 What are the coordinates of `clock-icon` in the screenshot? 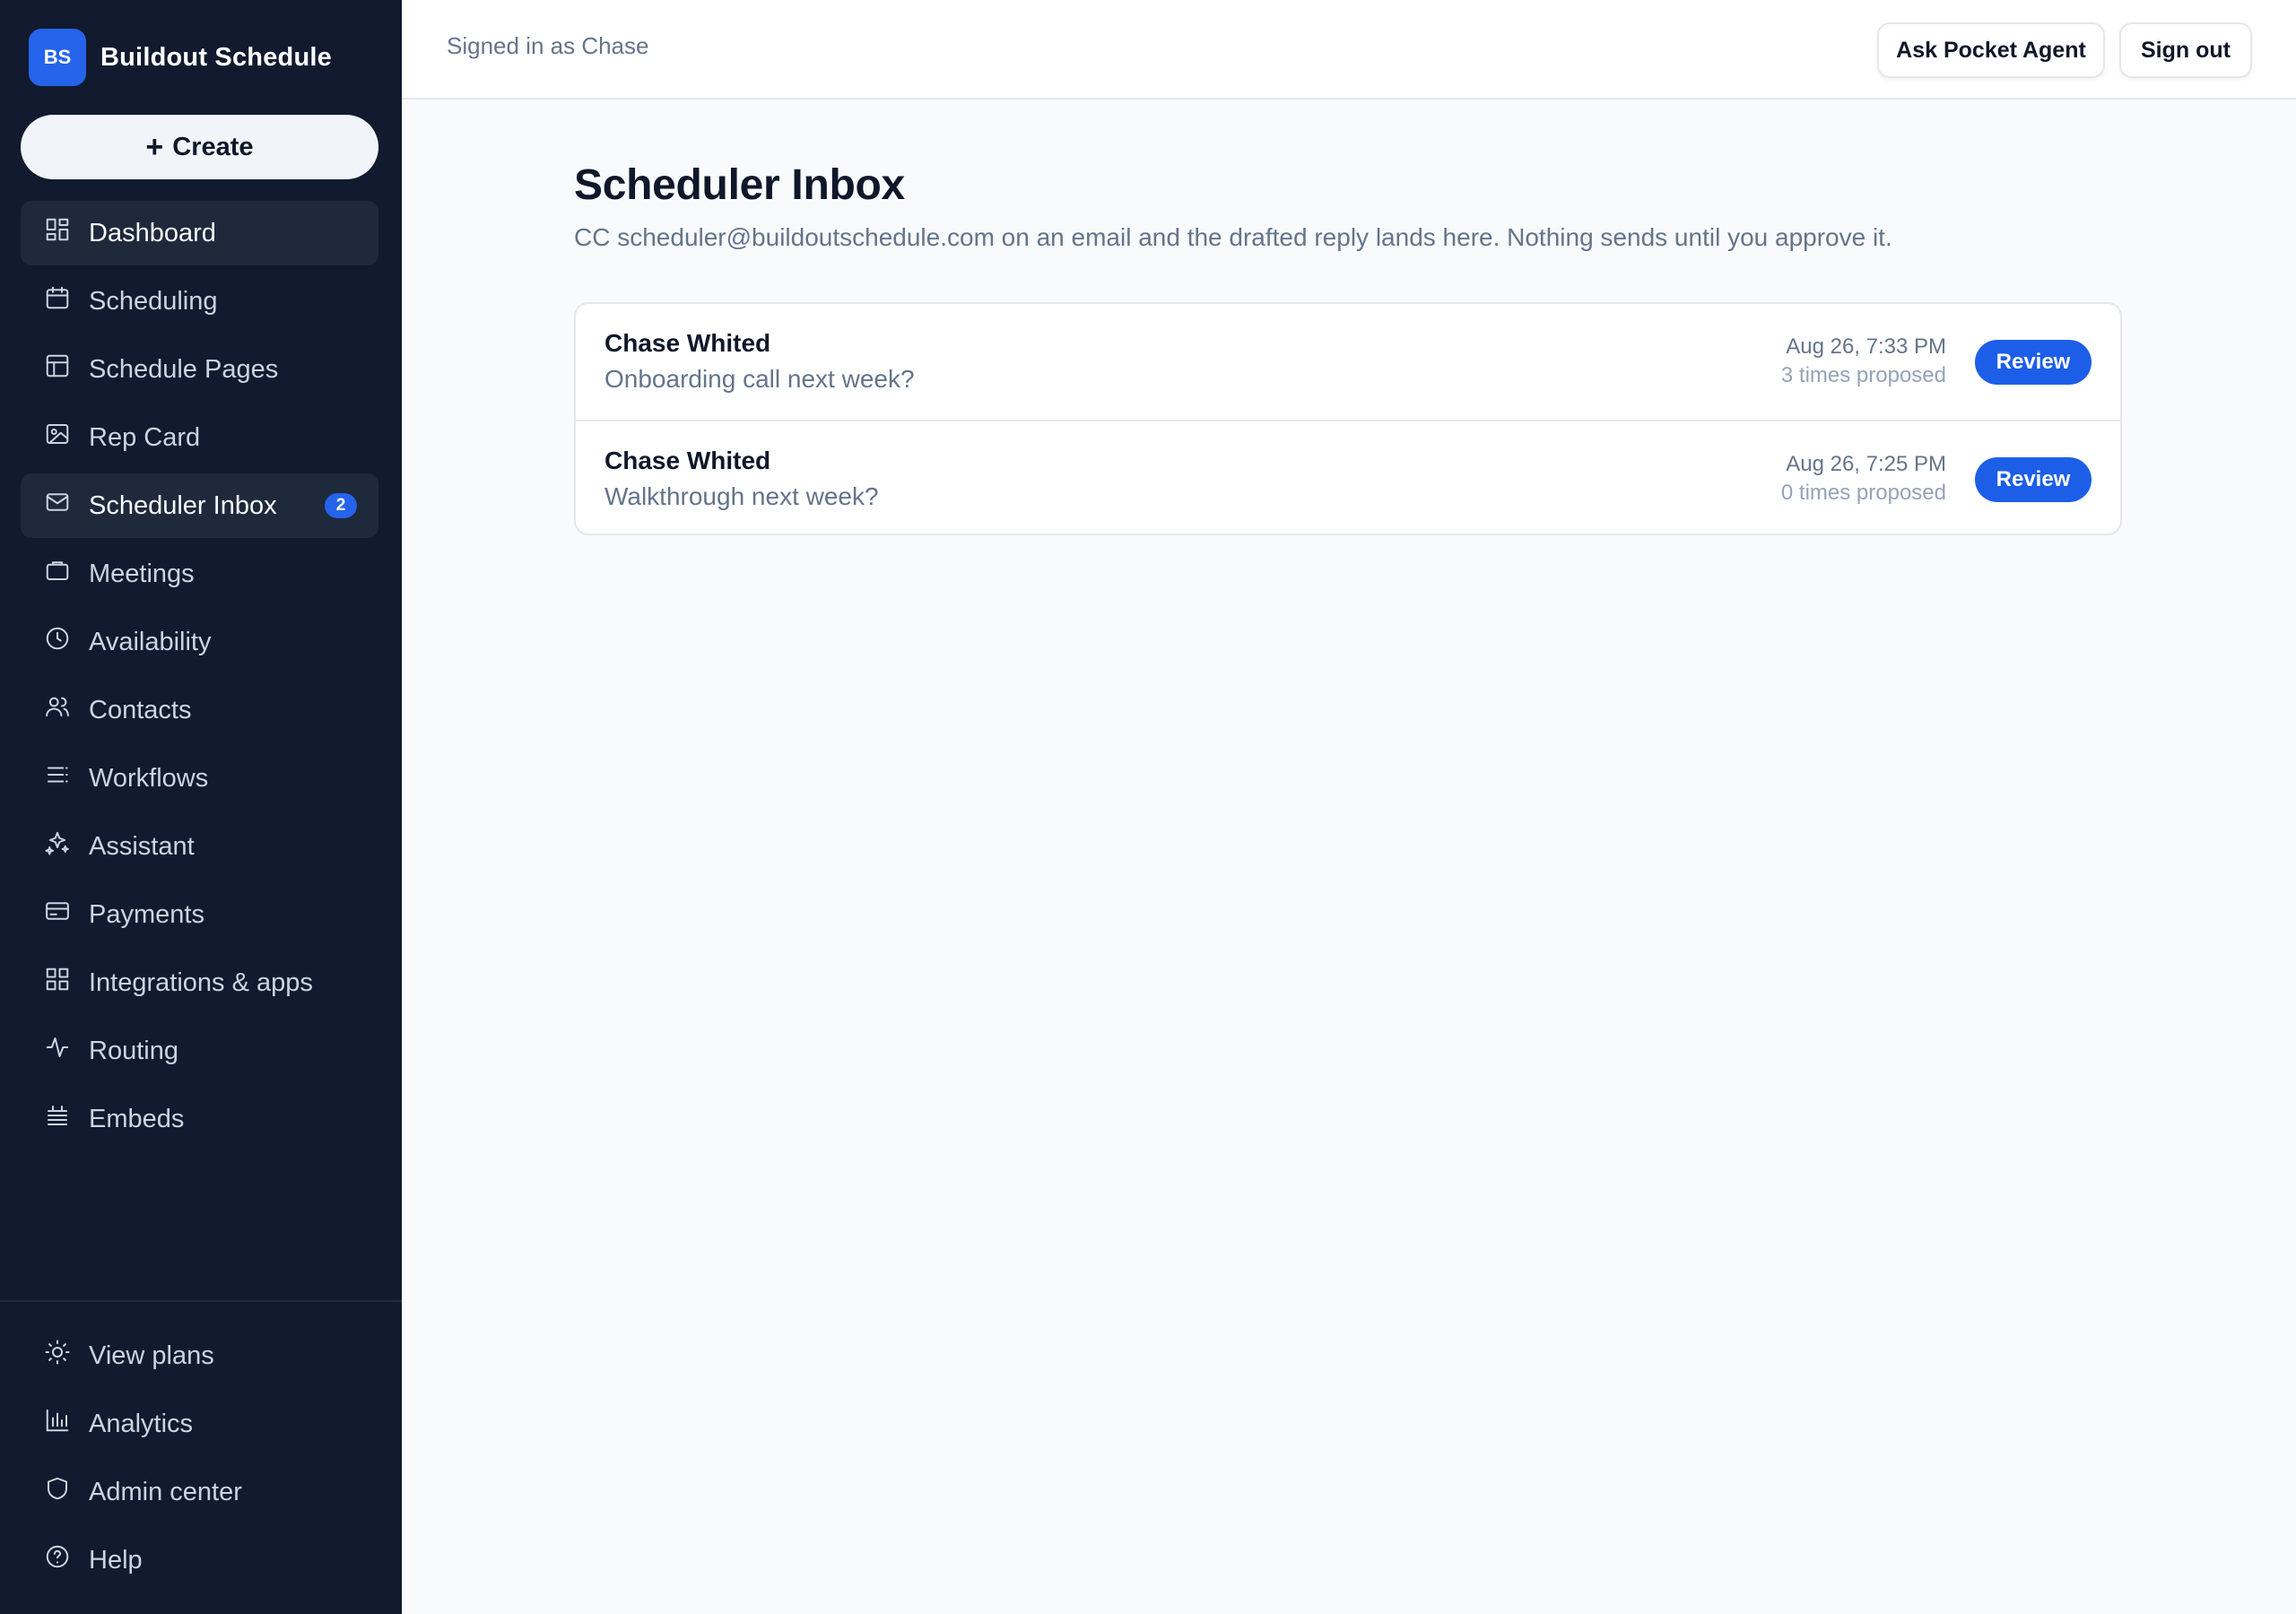 It's located at (57, 642).